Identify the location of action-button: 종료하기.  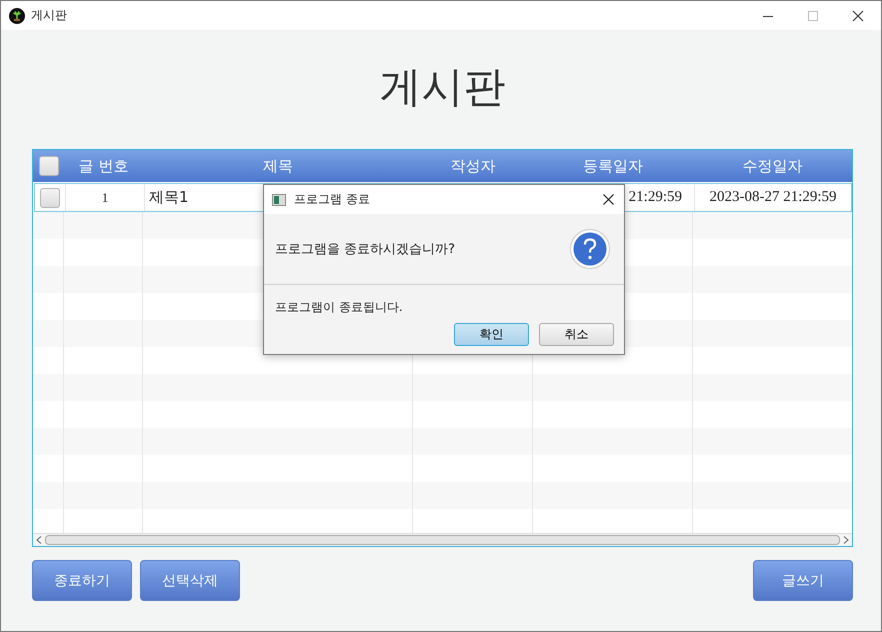
(82, 580).